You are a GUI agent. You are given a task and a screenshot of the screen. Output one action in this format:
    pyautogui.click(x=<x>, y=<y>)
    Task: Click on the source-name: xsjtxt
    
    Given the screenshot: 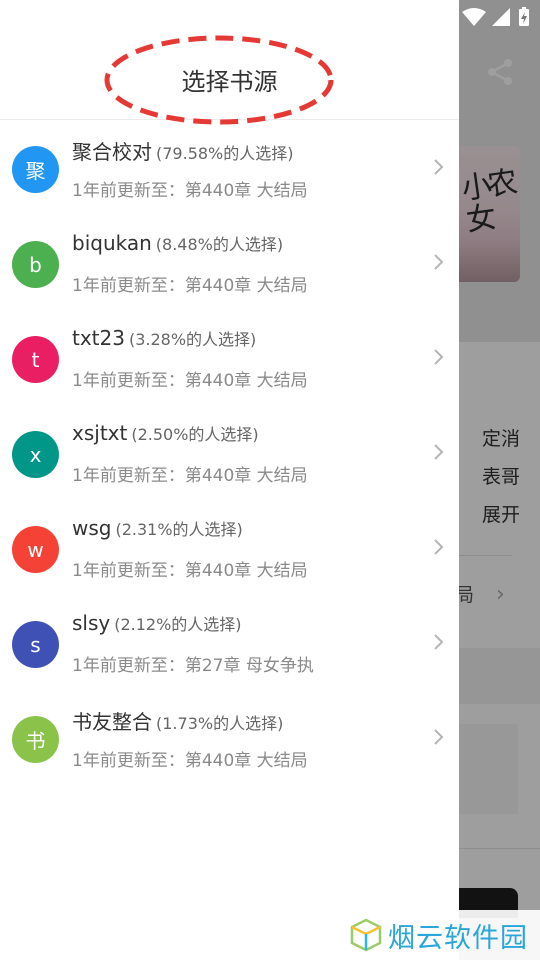 What is the action you would take?
    pyautogui.click(x=100, y=433)
    